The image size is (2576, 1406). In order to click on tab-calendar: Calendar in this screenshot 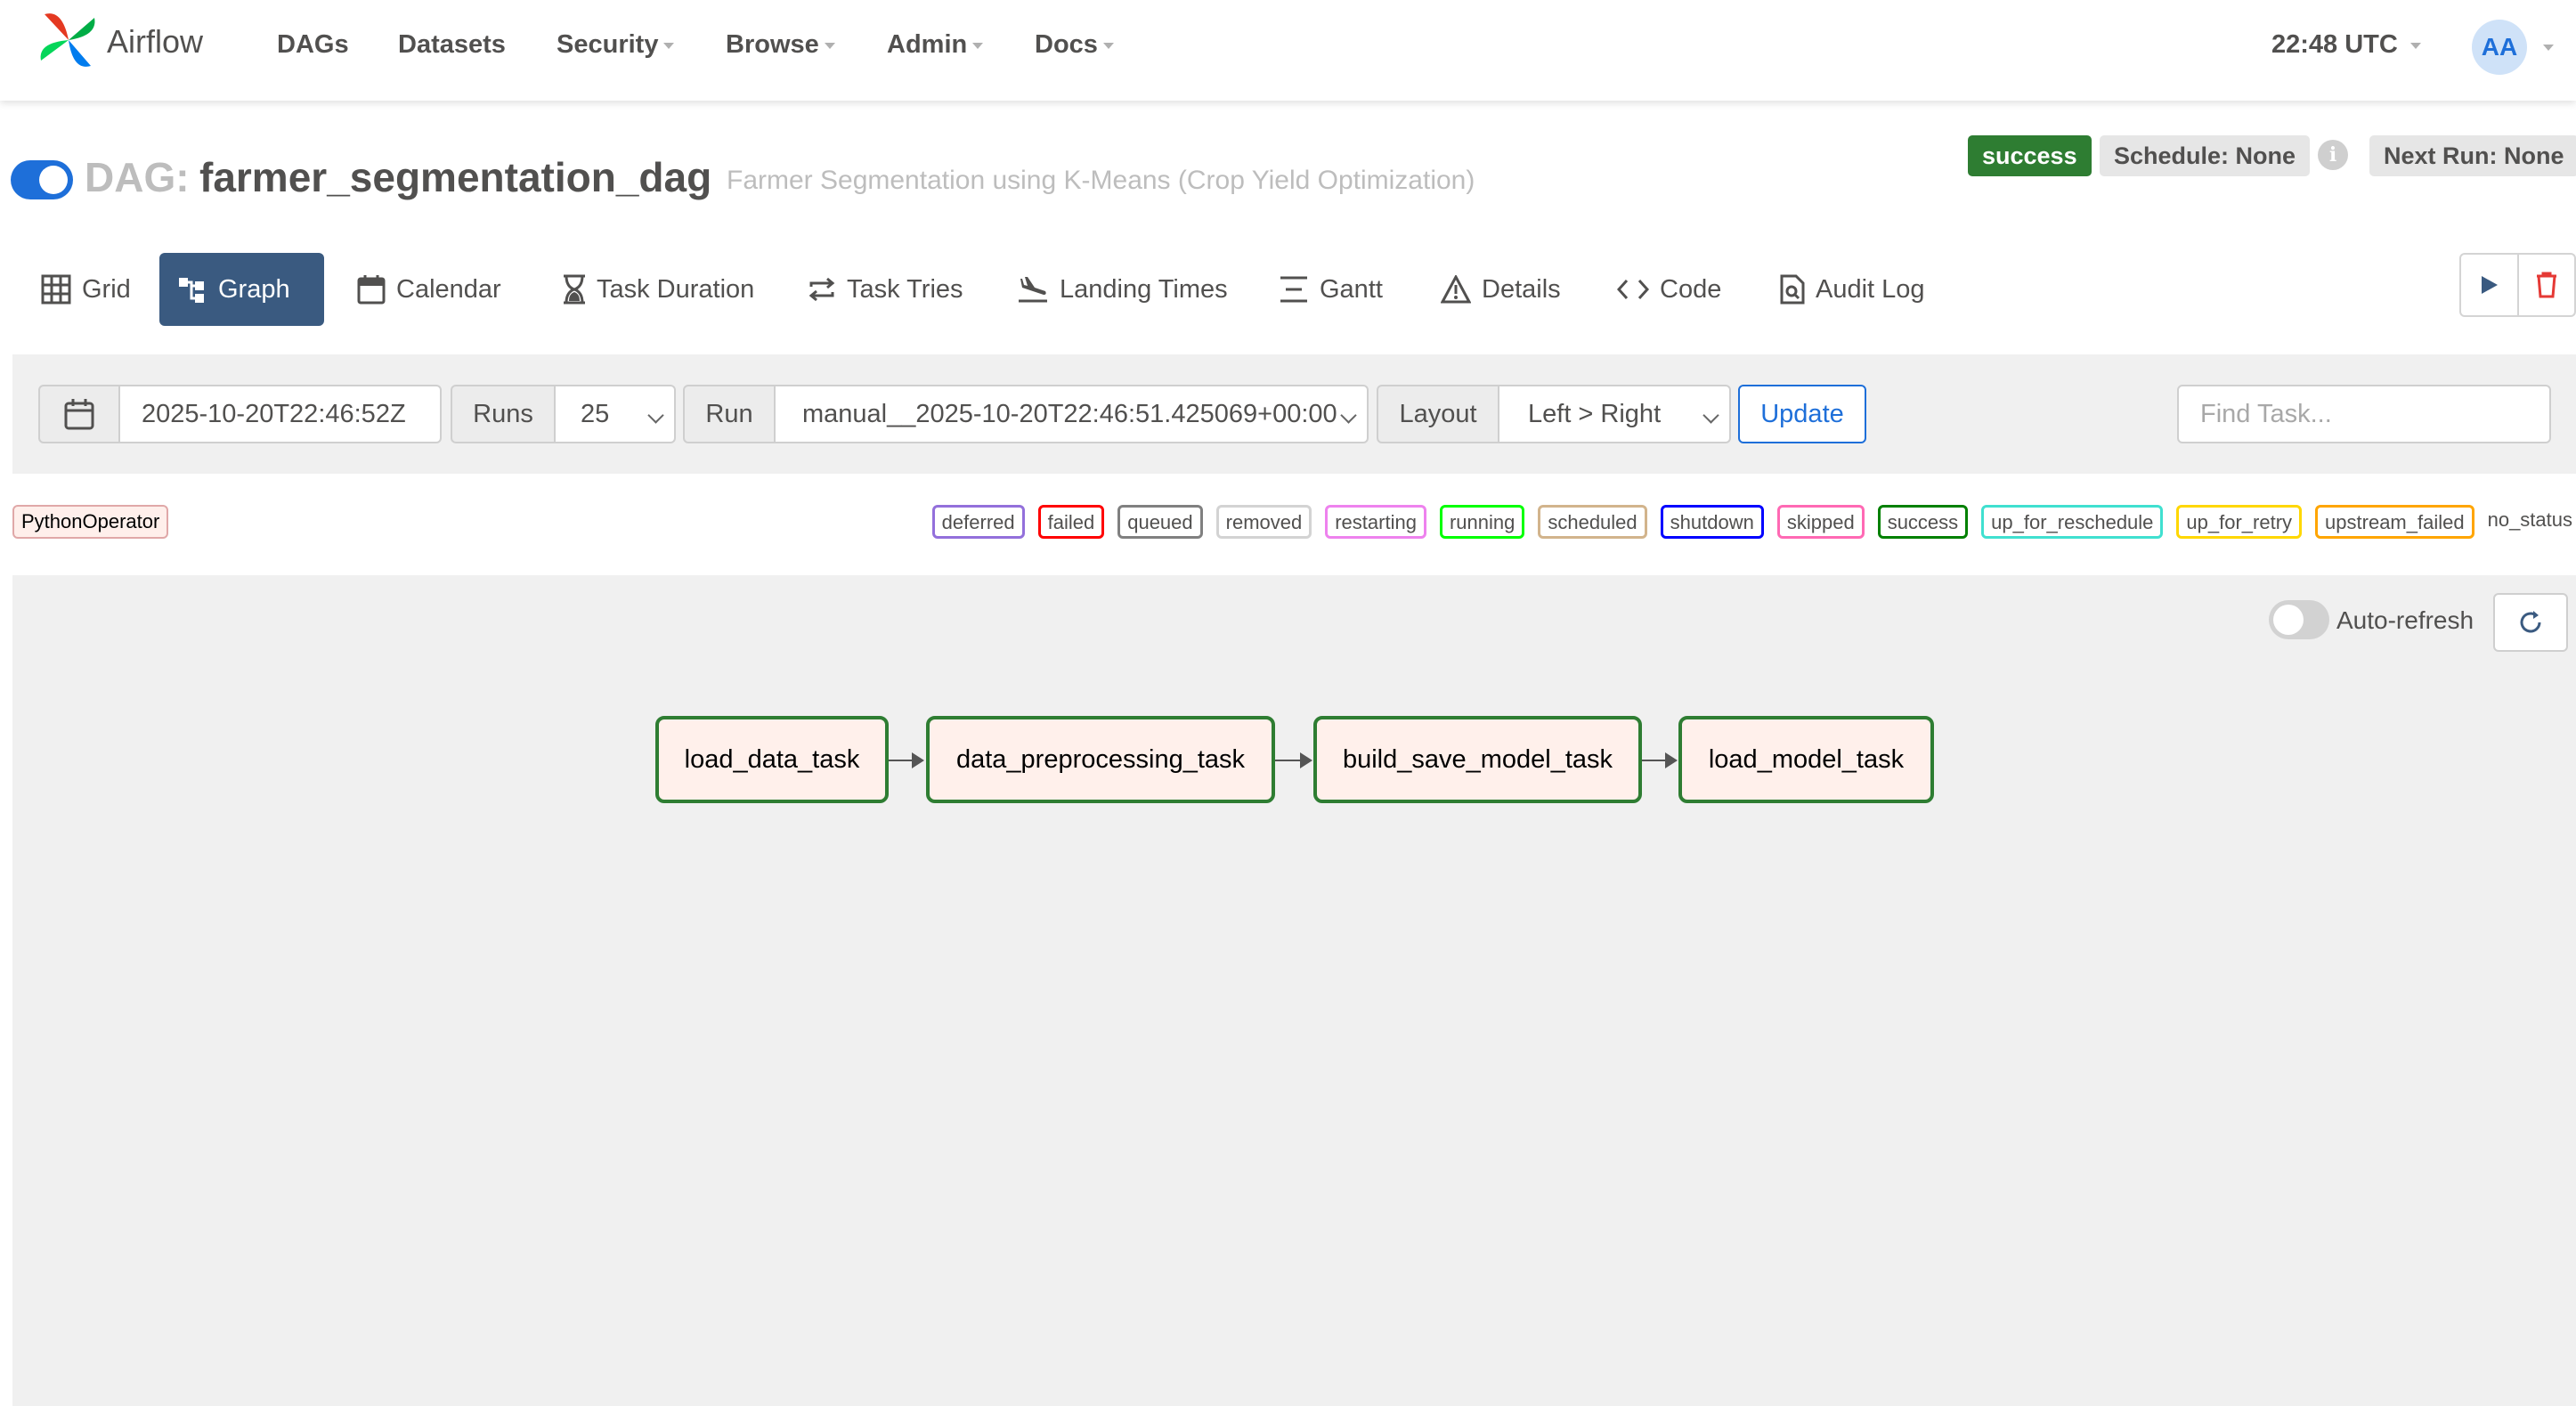, I will do `click(429, 289)`.